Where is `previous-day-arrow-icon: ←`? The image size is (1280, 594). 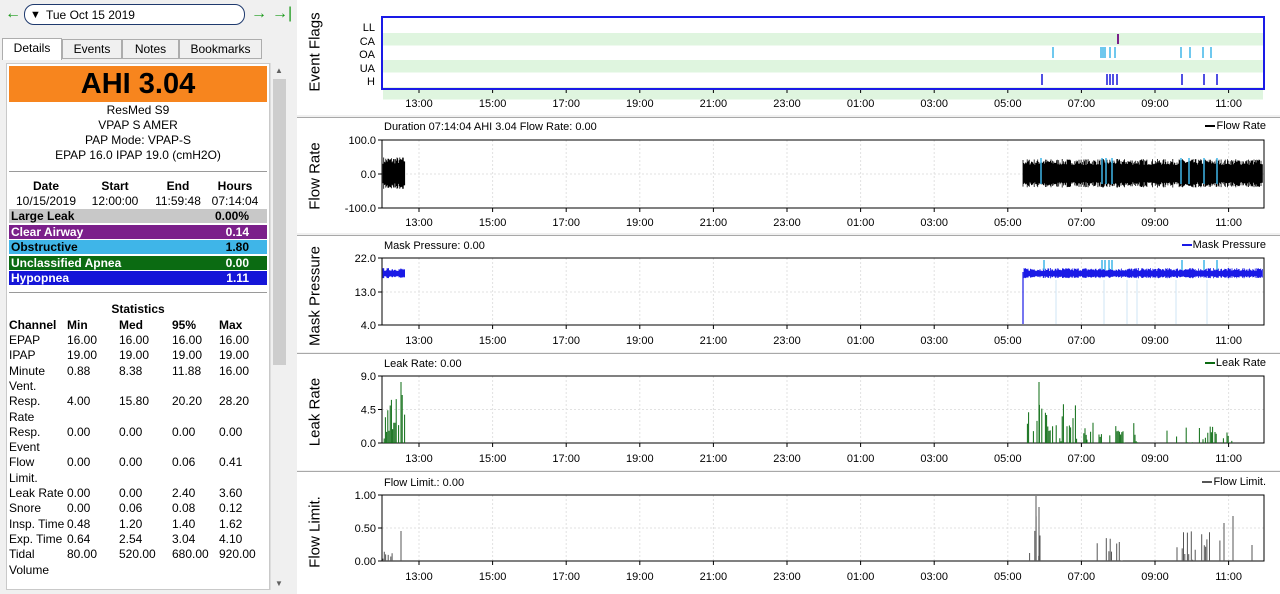
previous-day-arrow-icon: ← is located at coordinates (13, 14).